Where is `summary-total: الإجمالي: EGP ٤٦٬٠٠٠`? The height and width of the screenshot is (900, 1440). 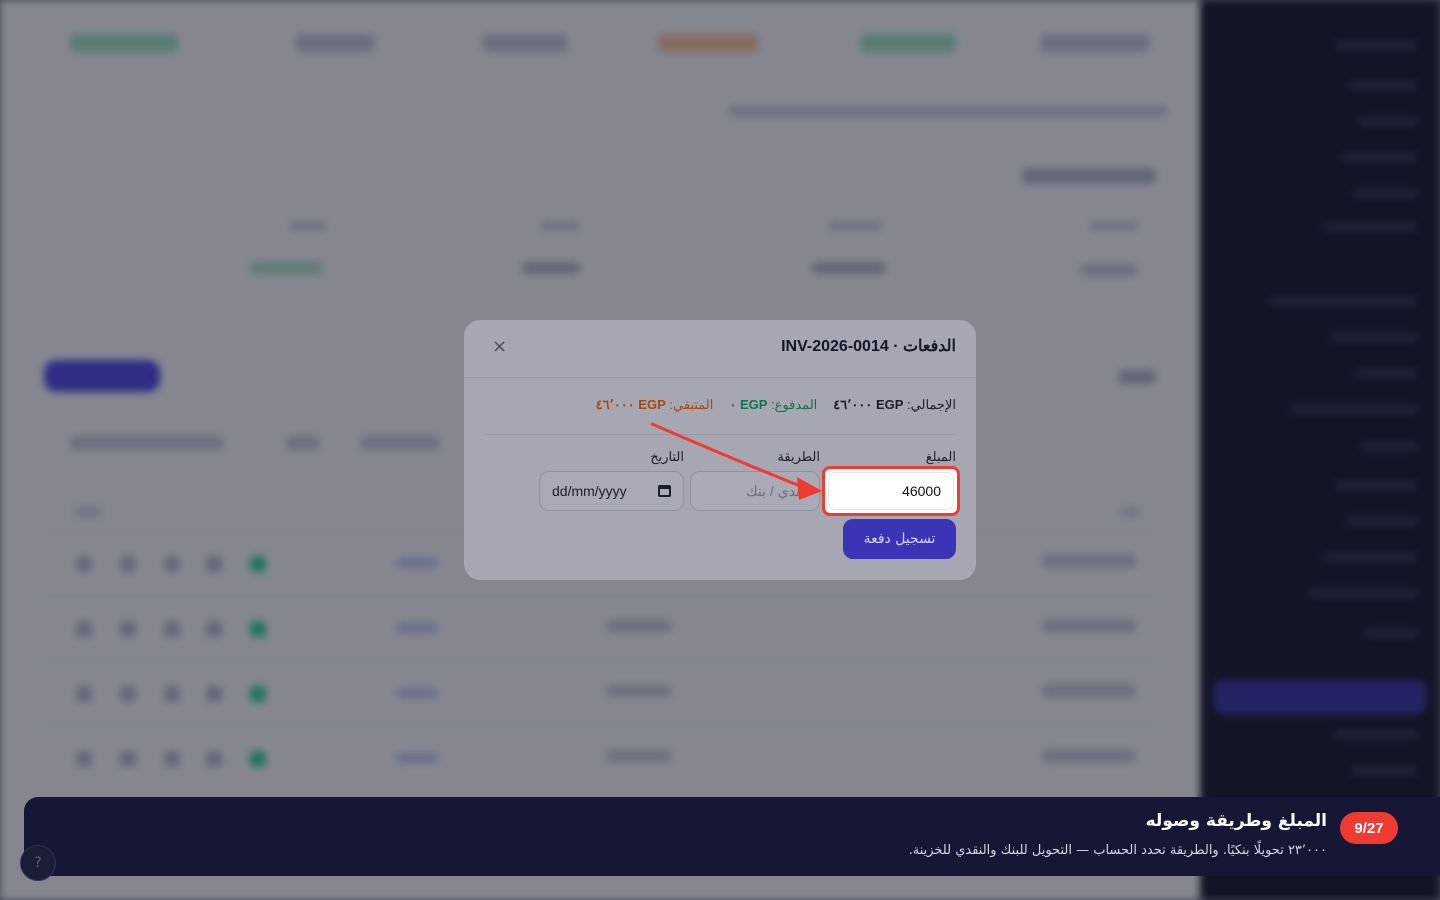
summary-total: الإجمالي: EGP ٤٦٬٠٠٠ is located at coordinates (894, 405).